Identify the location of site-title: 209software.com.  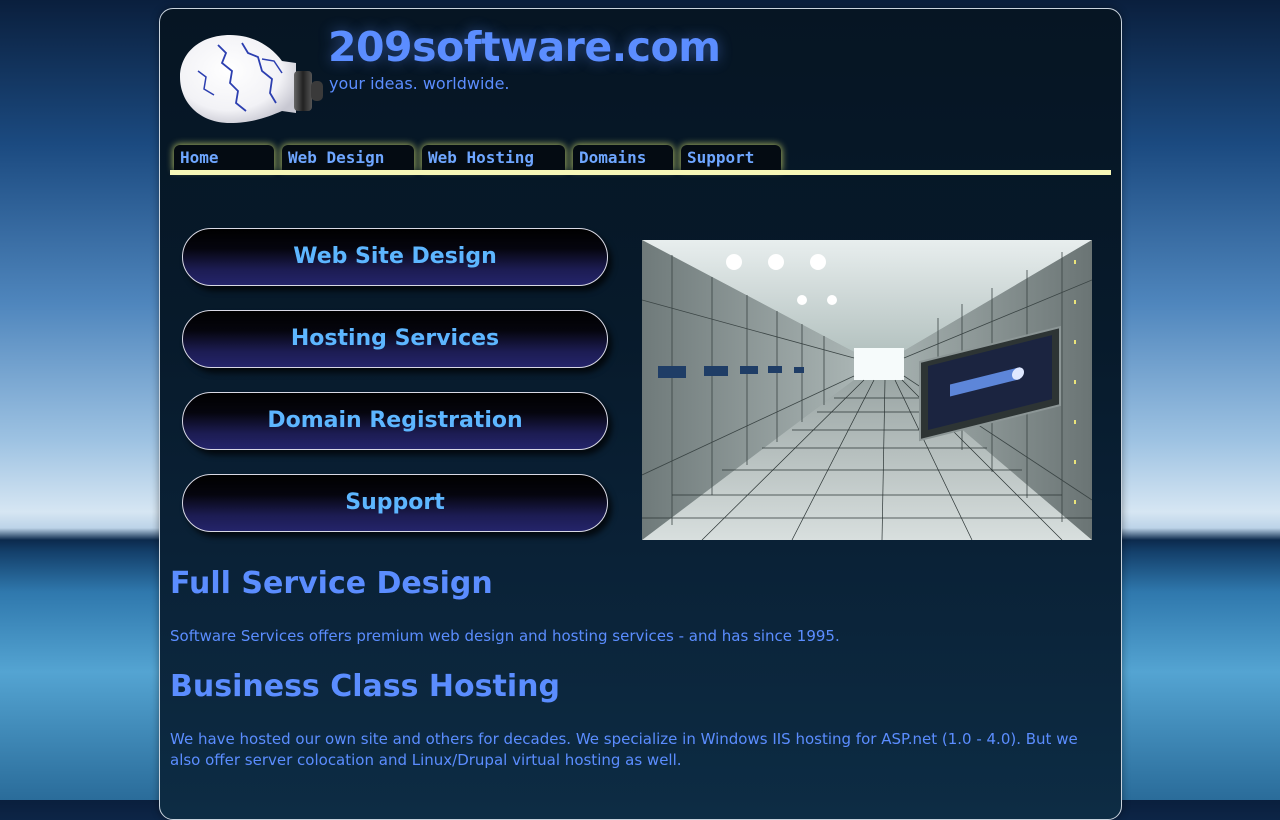
(524, 47).